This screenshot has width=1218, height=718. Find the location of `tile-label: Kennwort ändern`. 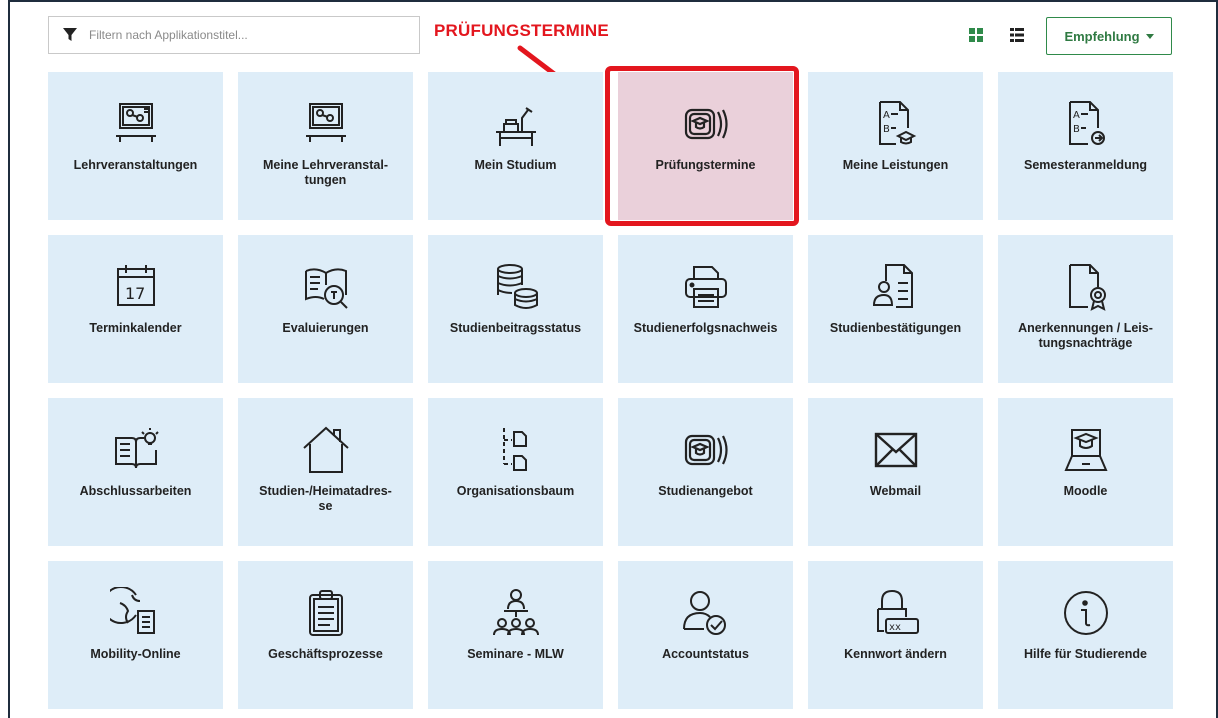

tile-label: Kennwort ändern is located at coordinates (895, 654).